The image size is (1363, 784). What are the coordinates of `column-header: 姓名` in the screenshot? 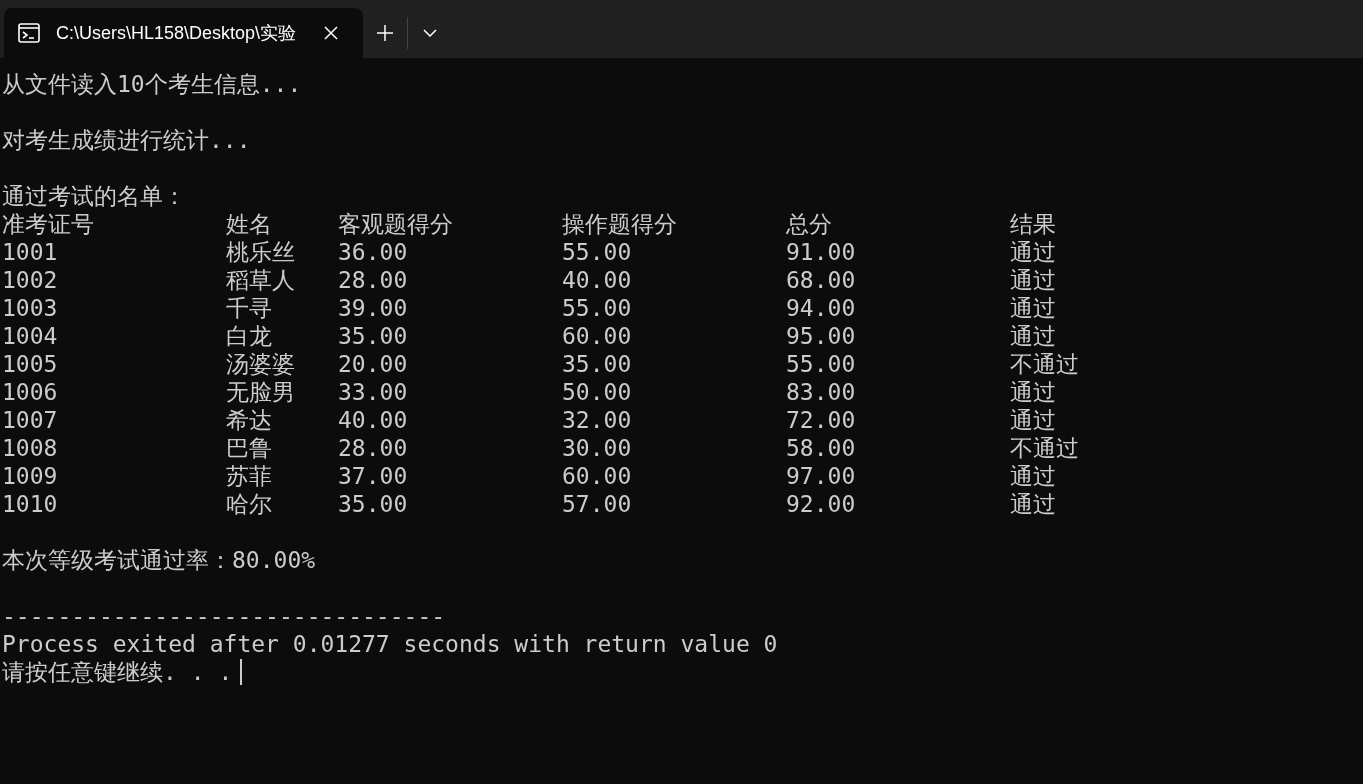 It's located at (249, 224).